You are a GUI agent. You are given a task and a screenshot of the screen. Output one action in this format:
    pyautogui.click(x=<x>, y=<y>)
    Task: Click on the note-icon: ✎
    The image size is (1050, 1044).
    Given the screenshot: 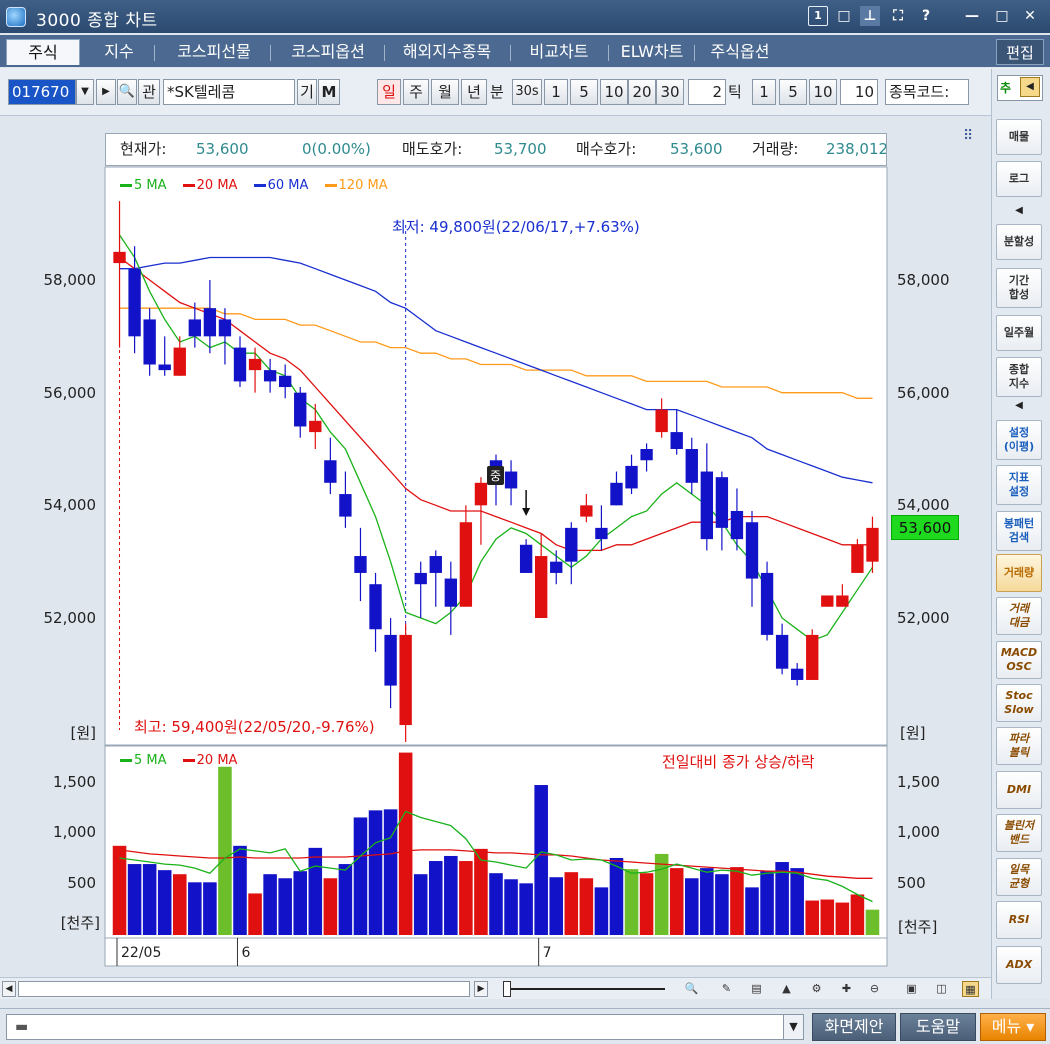 What is the action you would take?
    pyautogui.click(x=726, y=989)
    